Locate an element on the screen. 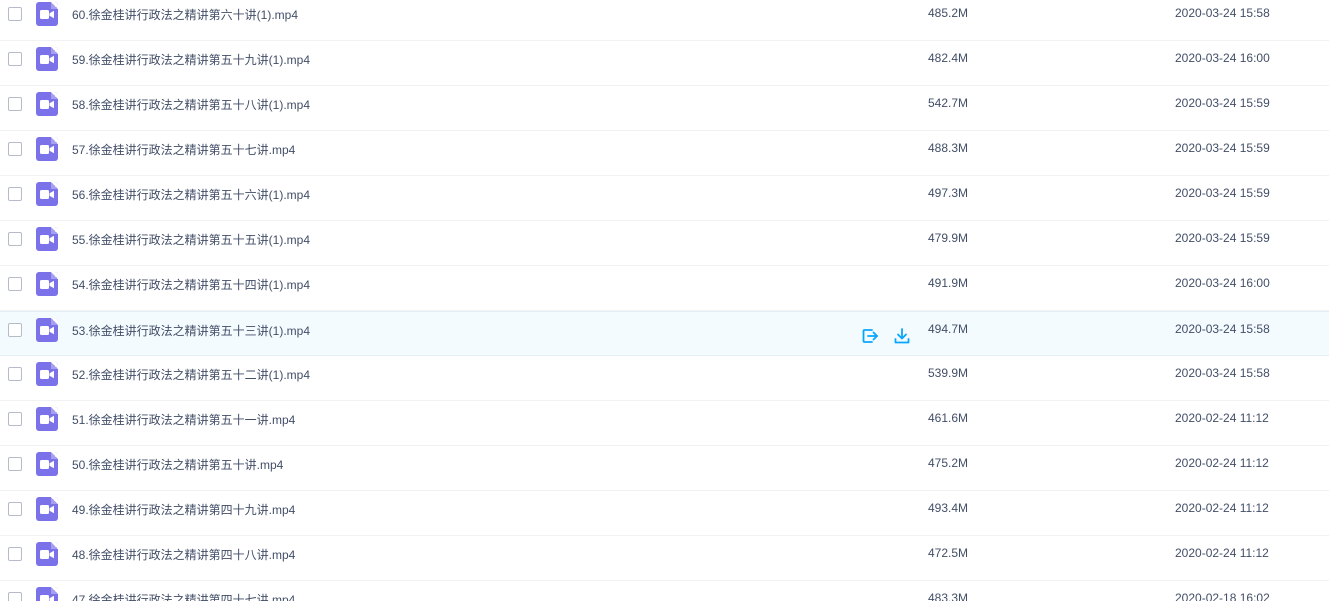 Image resolution: width=1329 pixels, height=601 pixels. file-size: 497.3M is located at coordinates (948, 193).